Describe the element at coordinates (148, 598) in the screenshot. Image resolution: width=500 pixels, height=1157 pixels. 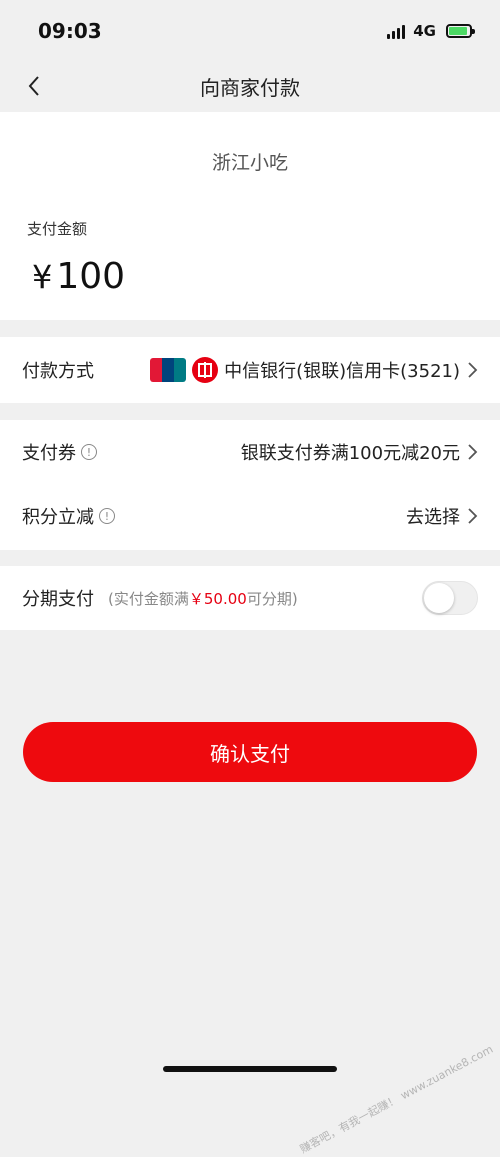
I see `installment-hint-prefix: (实付金额满` at that location.